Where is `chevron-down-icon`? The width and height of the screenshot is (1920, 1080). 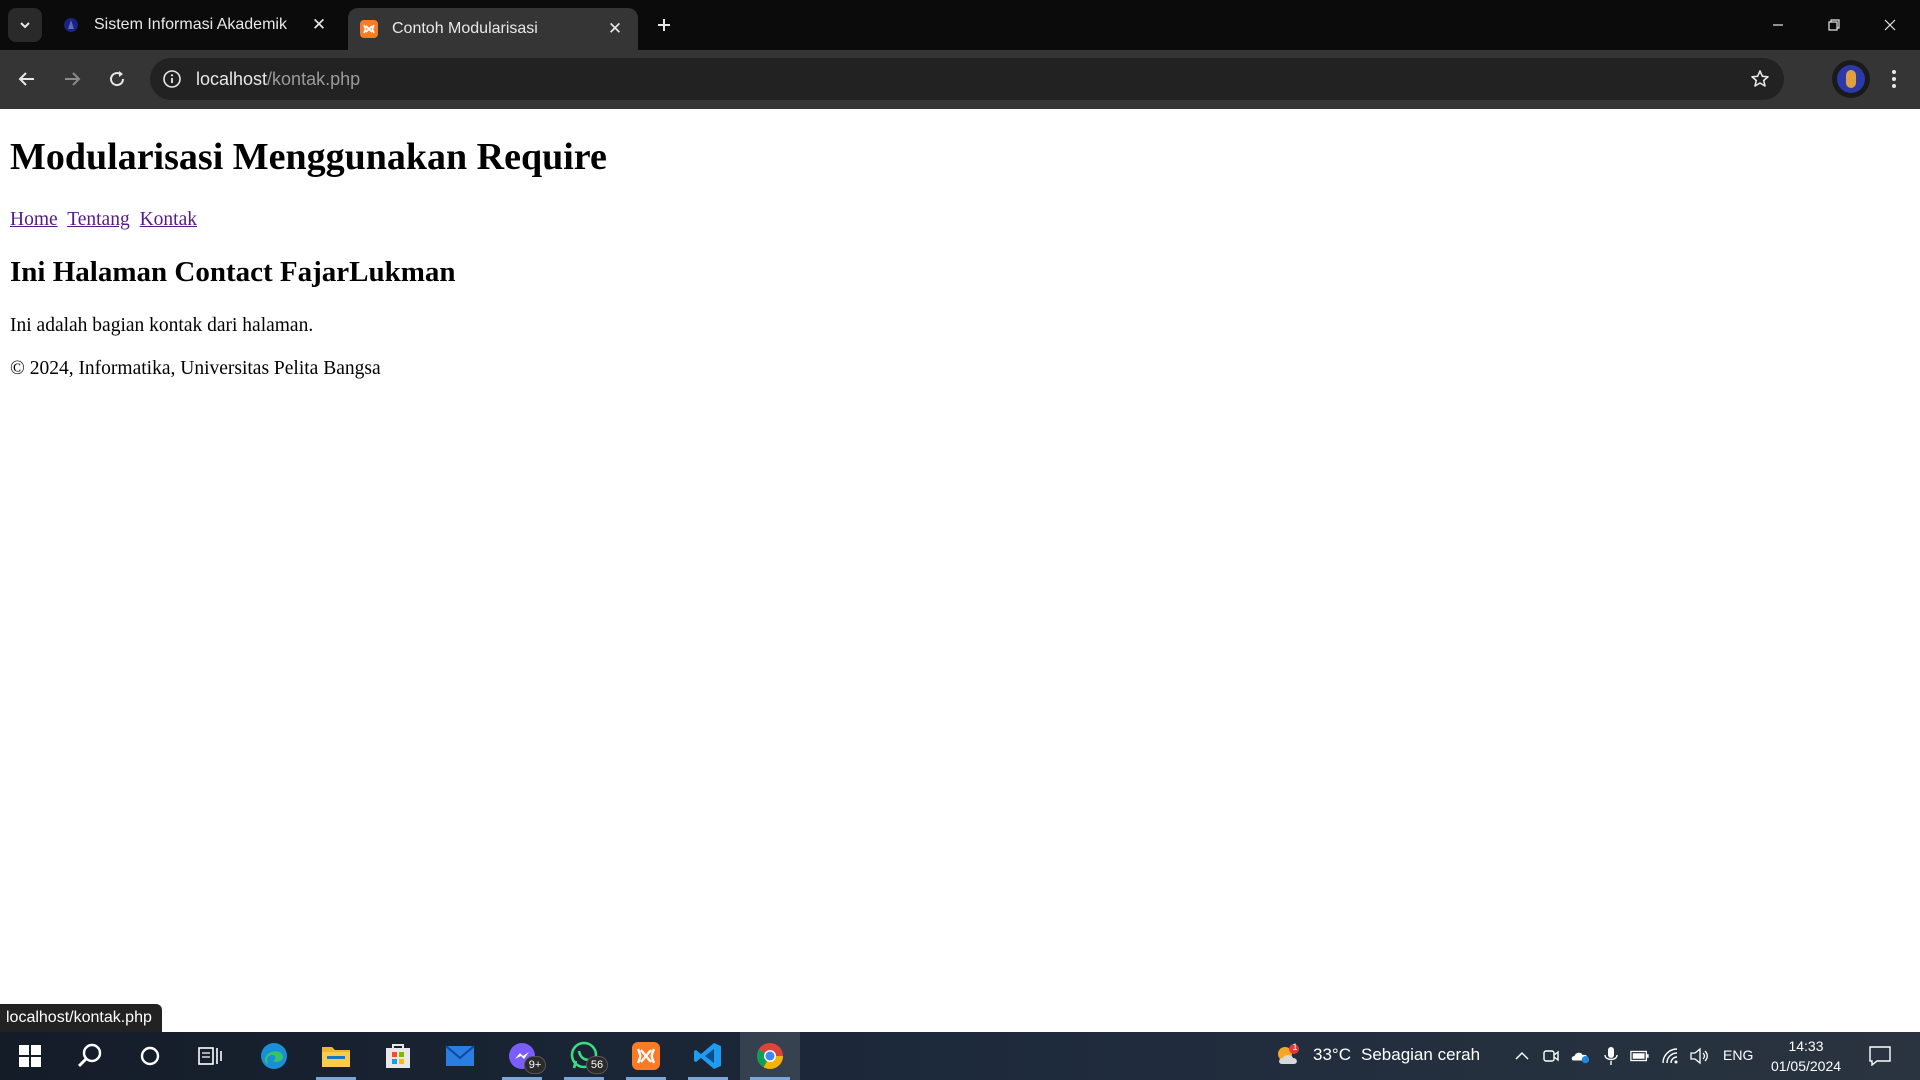
chevron-down-icon is located at coordinates (25, 25).